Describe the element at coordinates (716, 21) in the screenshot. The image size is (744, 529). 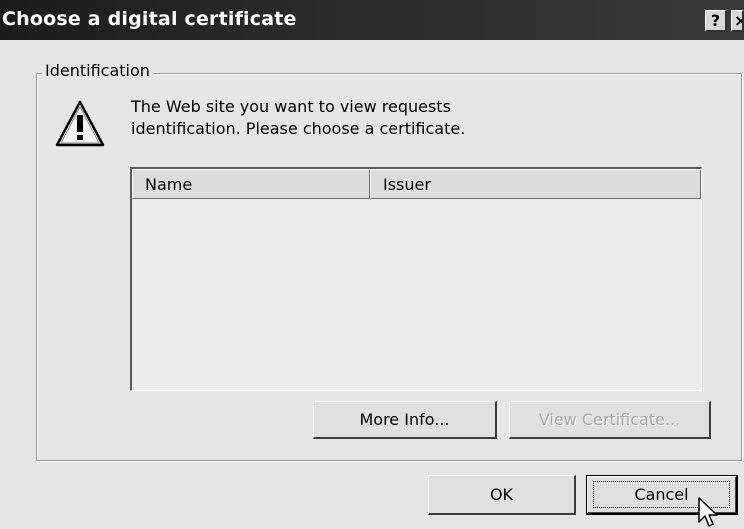
I see `help-button: ?` at that location.